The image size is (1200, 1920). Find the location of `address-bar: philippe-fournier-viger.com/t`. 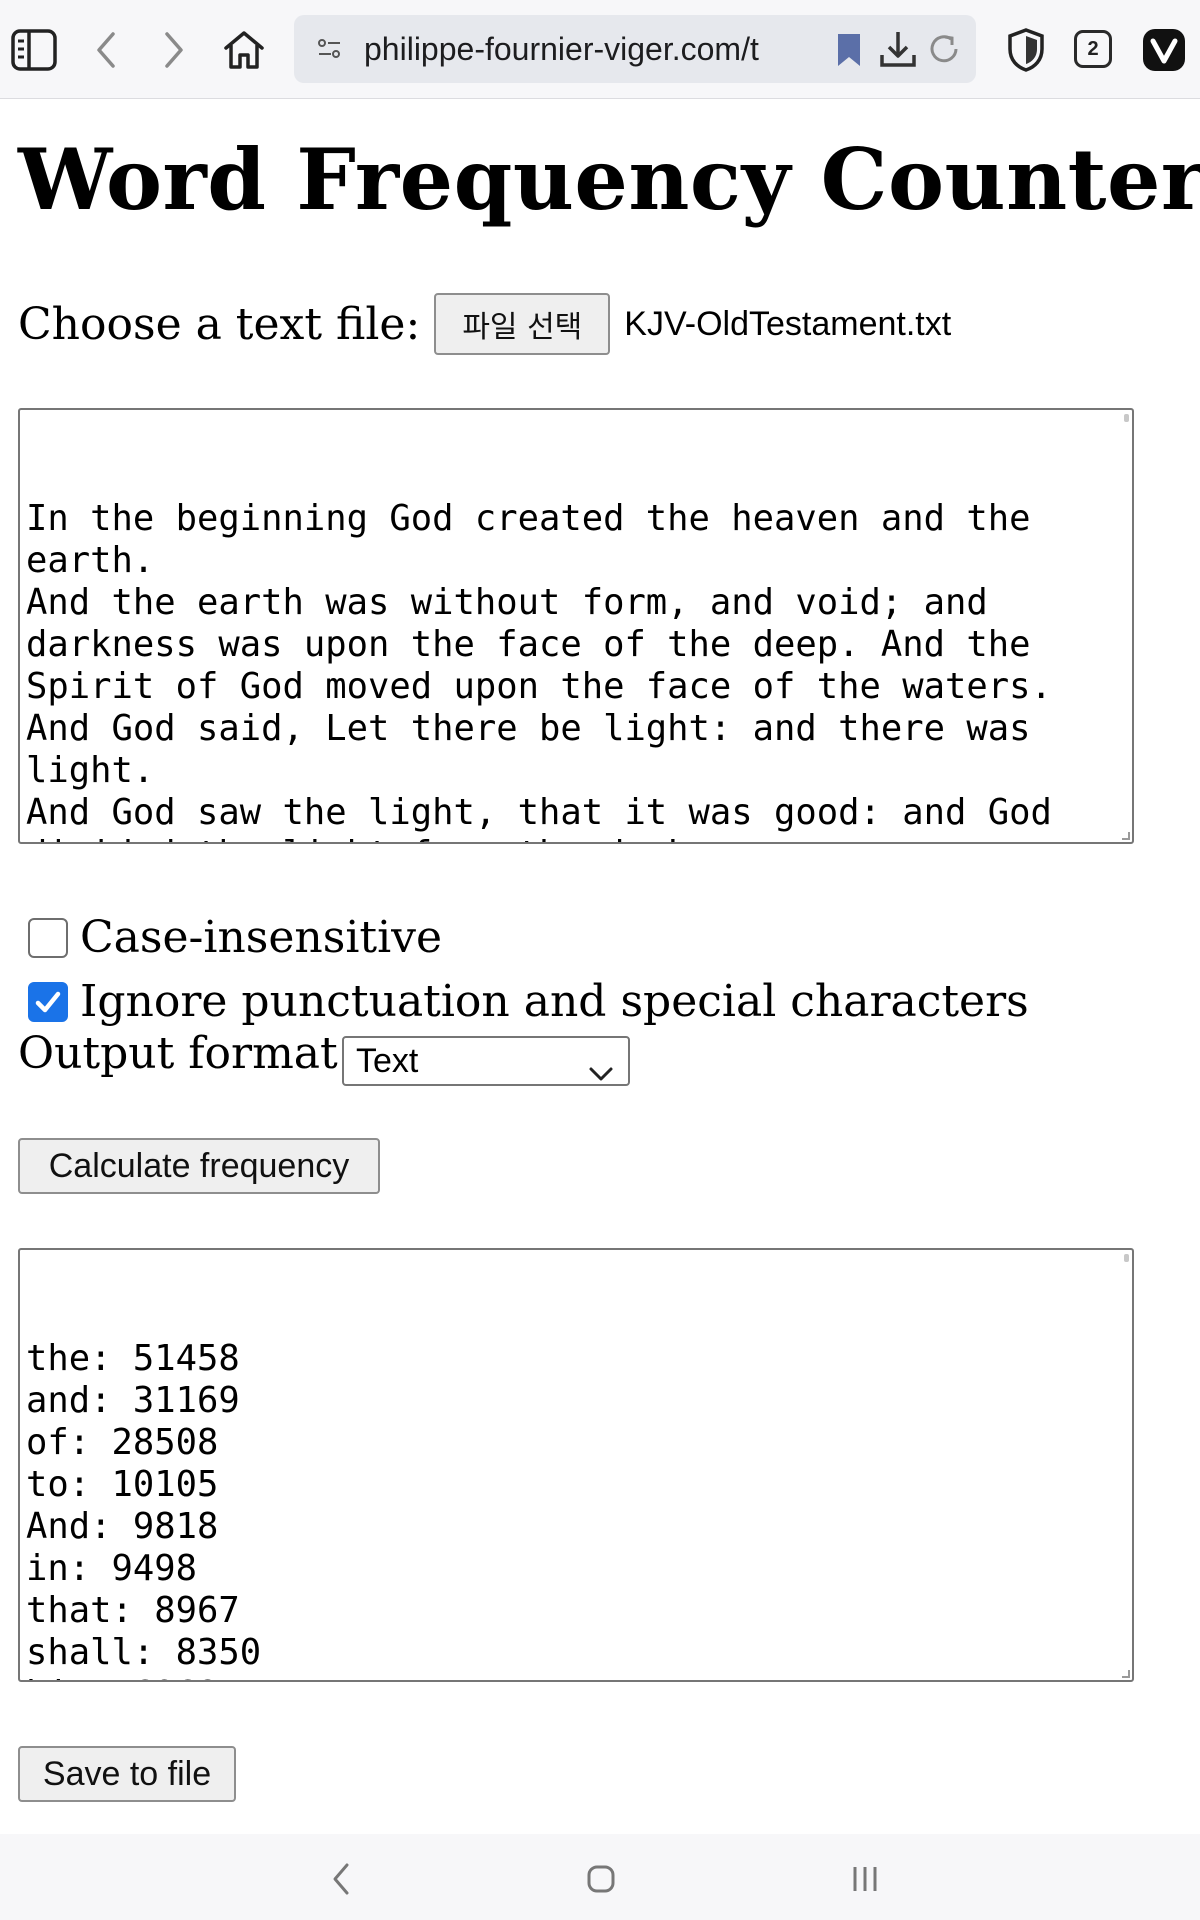

address-bar: philippe-fournier-viger.com/t is located at coordinates (635, 49).